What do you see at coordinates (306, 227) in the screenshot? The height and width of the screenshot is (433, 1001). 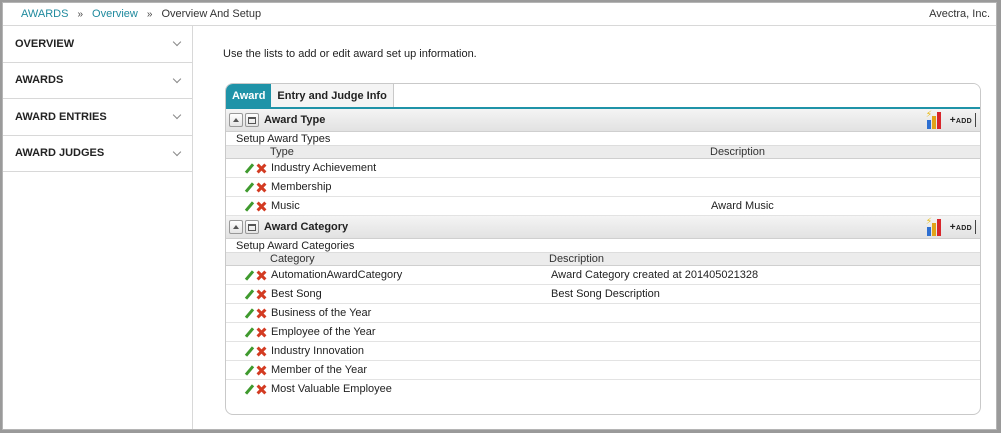 I see `section-title: Award Category` at bounding box center [306, 227].